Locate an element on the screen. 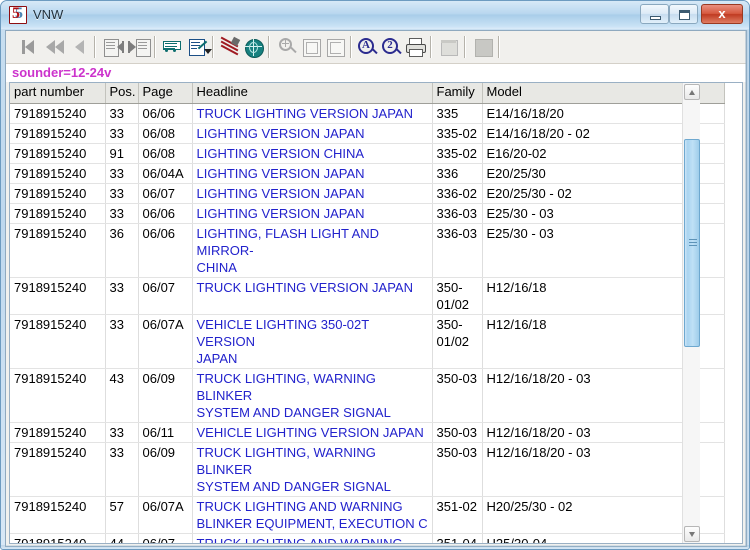  cell-page: 06/11 is located at coordinates (165, 432).